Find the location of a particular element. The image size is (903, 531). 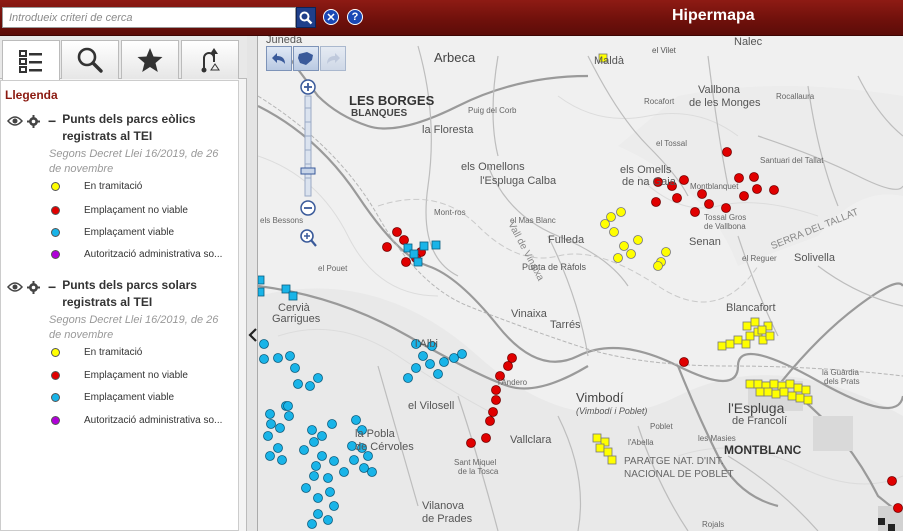

legend-item: Emplaçament no viable is located at coordinates (141, 210).